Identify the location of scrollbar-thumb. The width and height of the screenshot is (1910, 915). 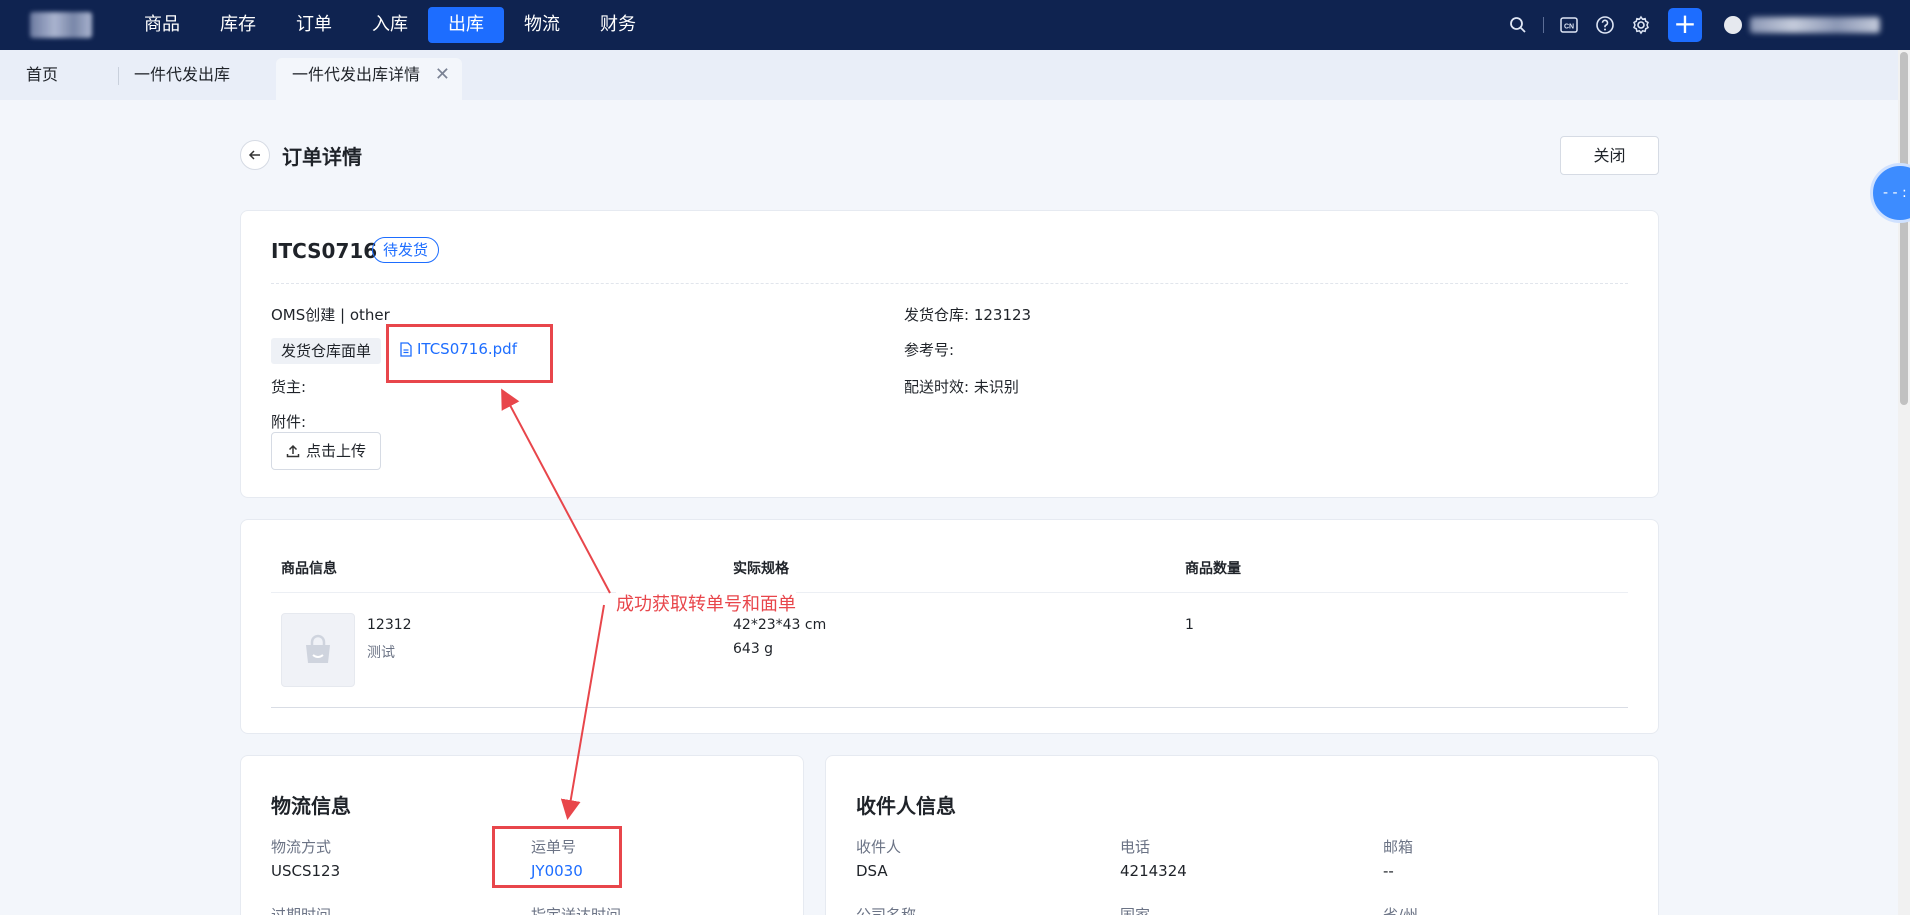
(1904, 228).